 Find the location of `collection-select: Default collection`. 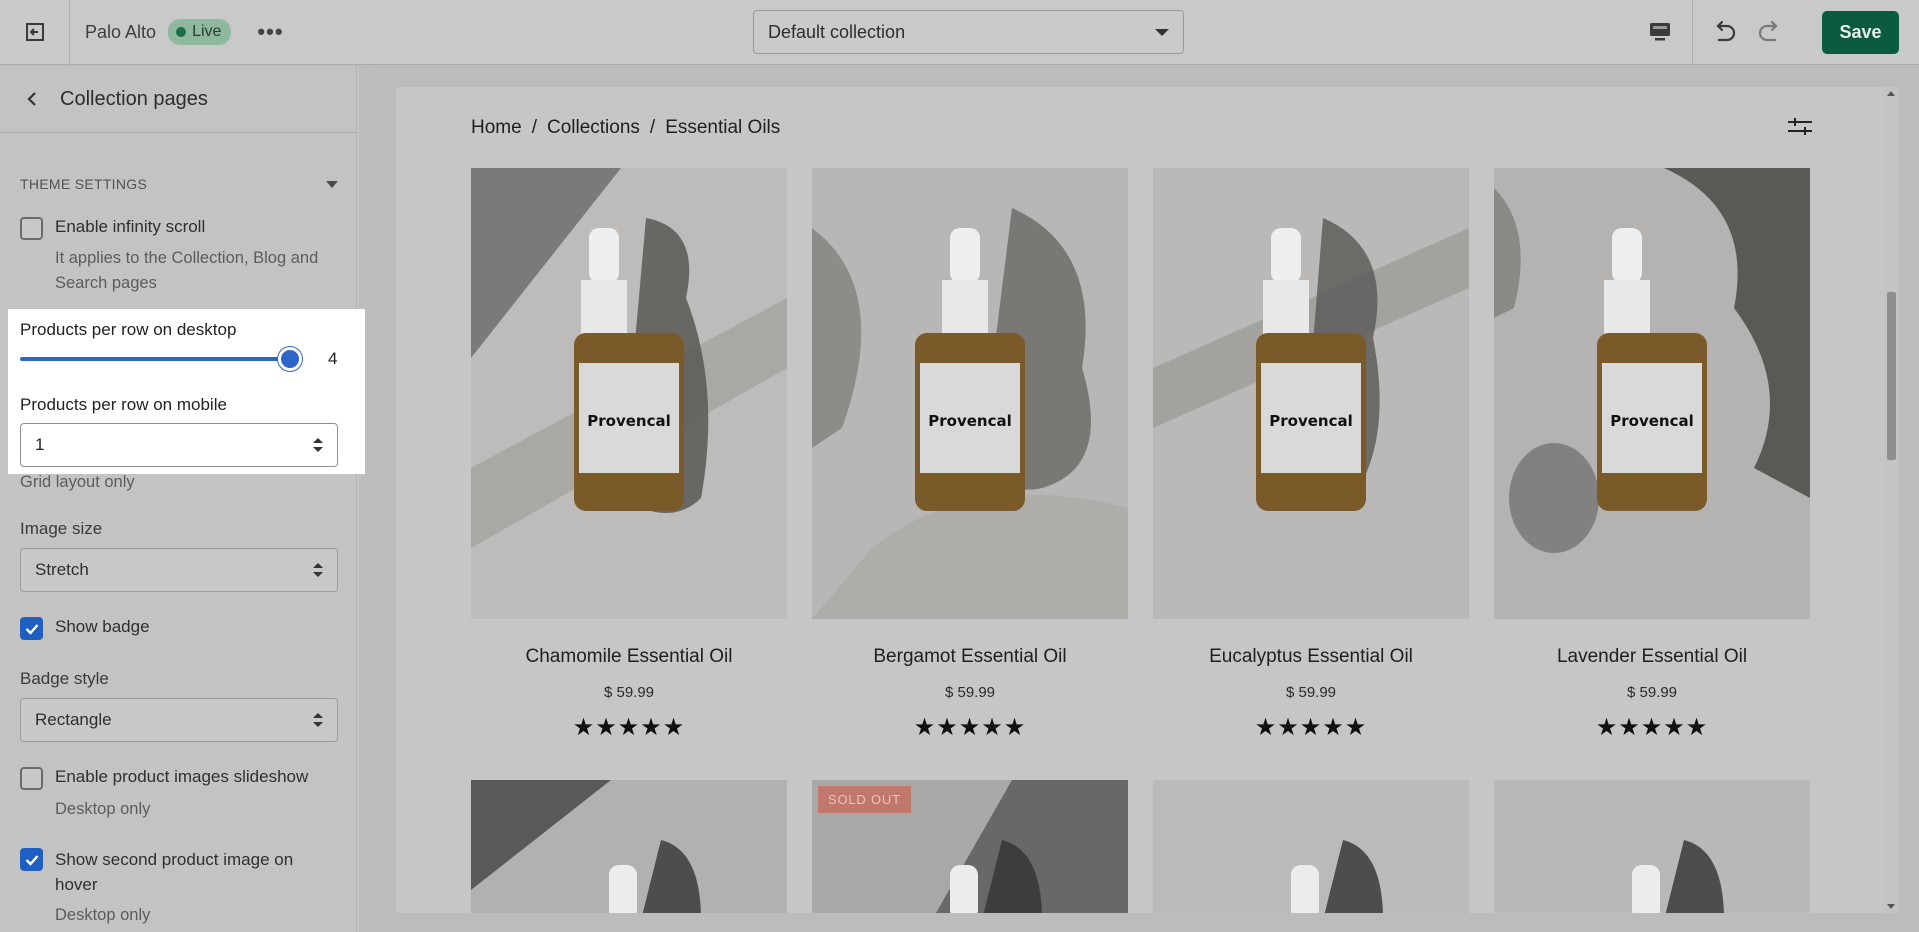

collection-select: Default collection is located at coordinates (968, 32).